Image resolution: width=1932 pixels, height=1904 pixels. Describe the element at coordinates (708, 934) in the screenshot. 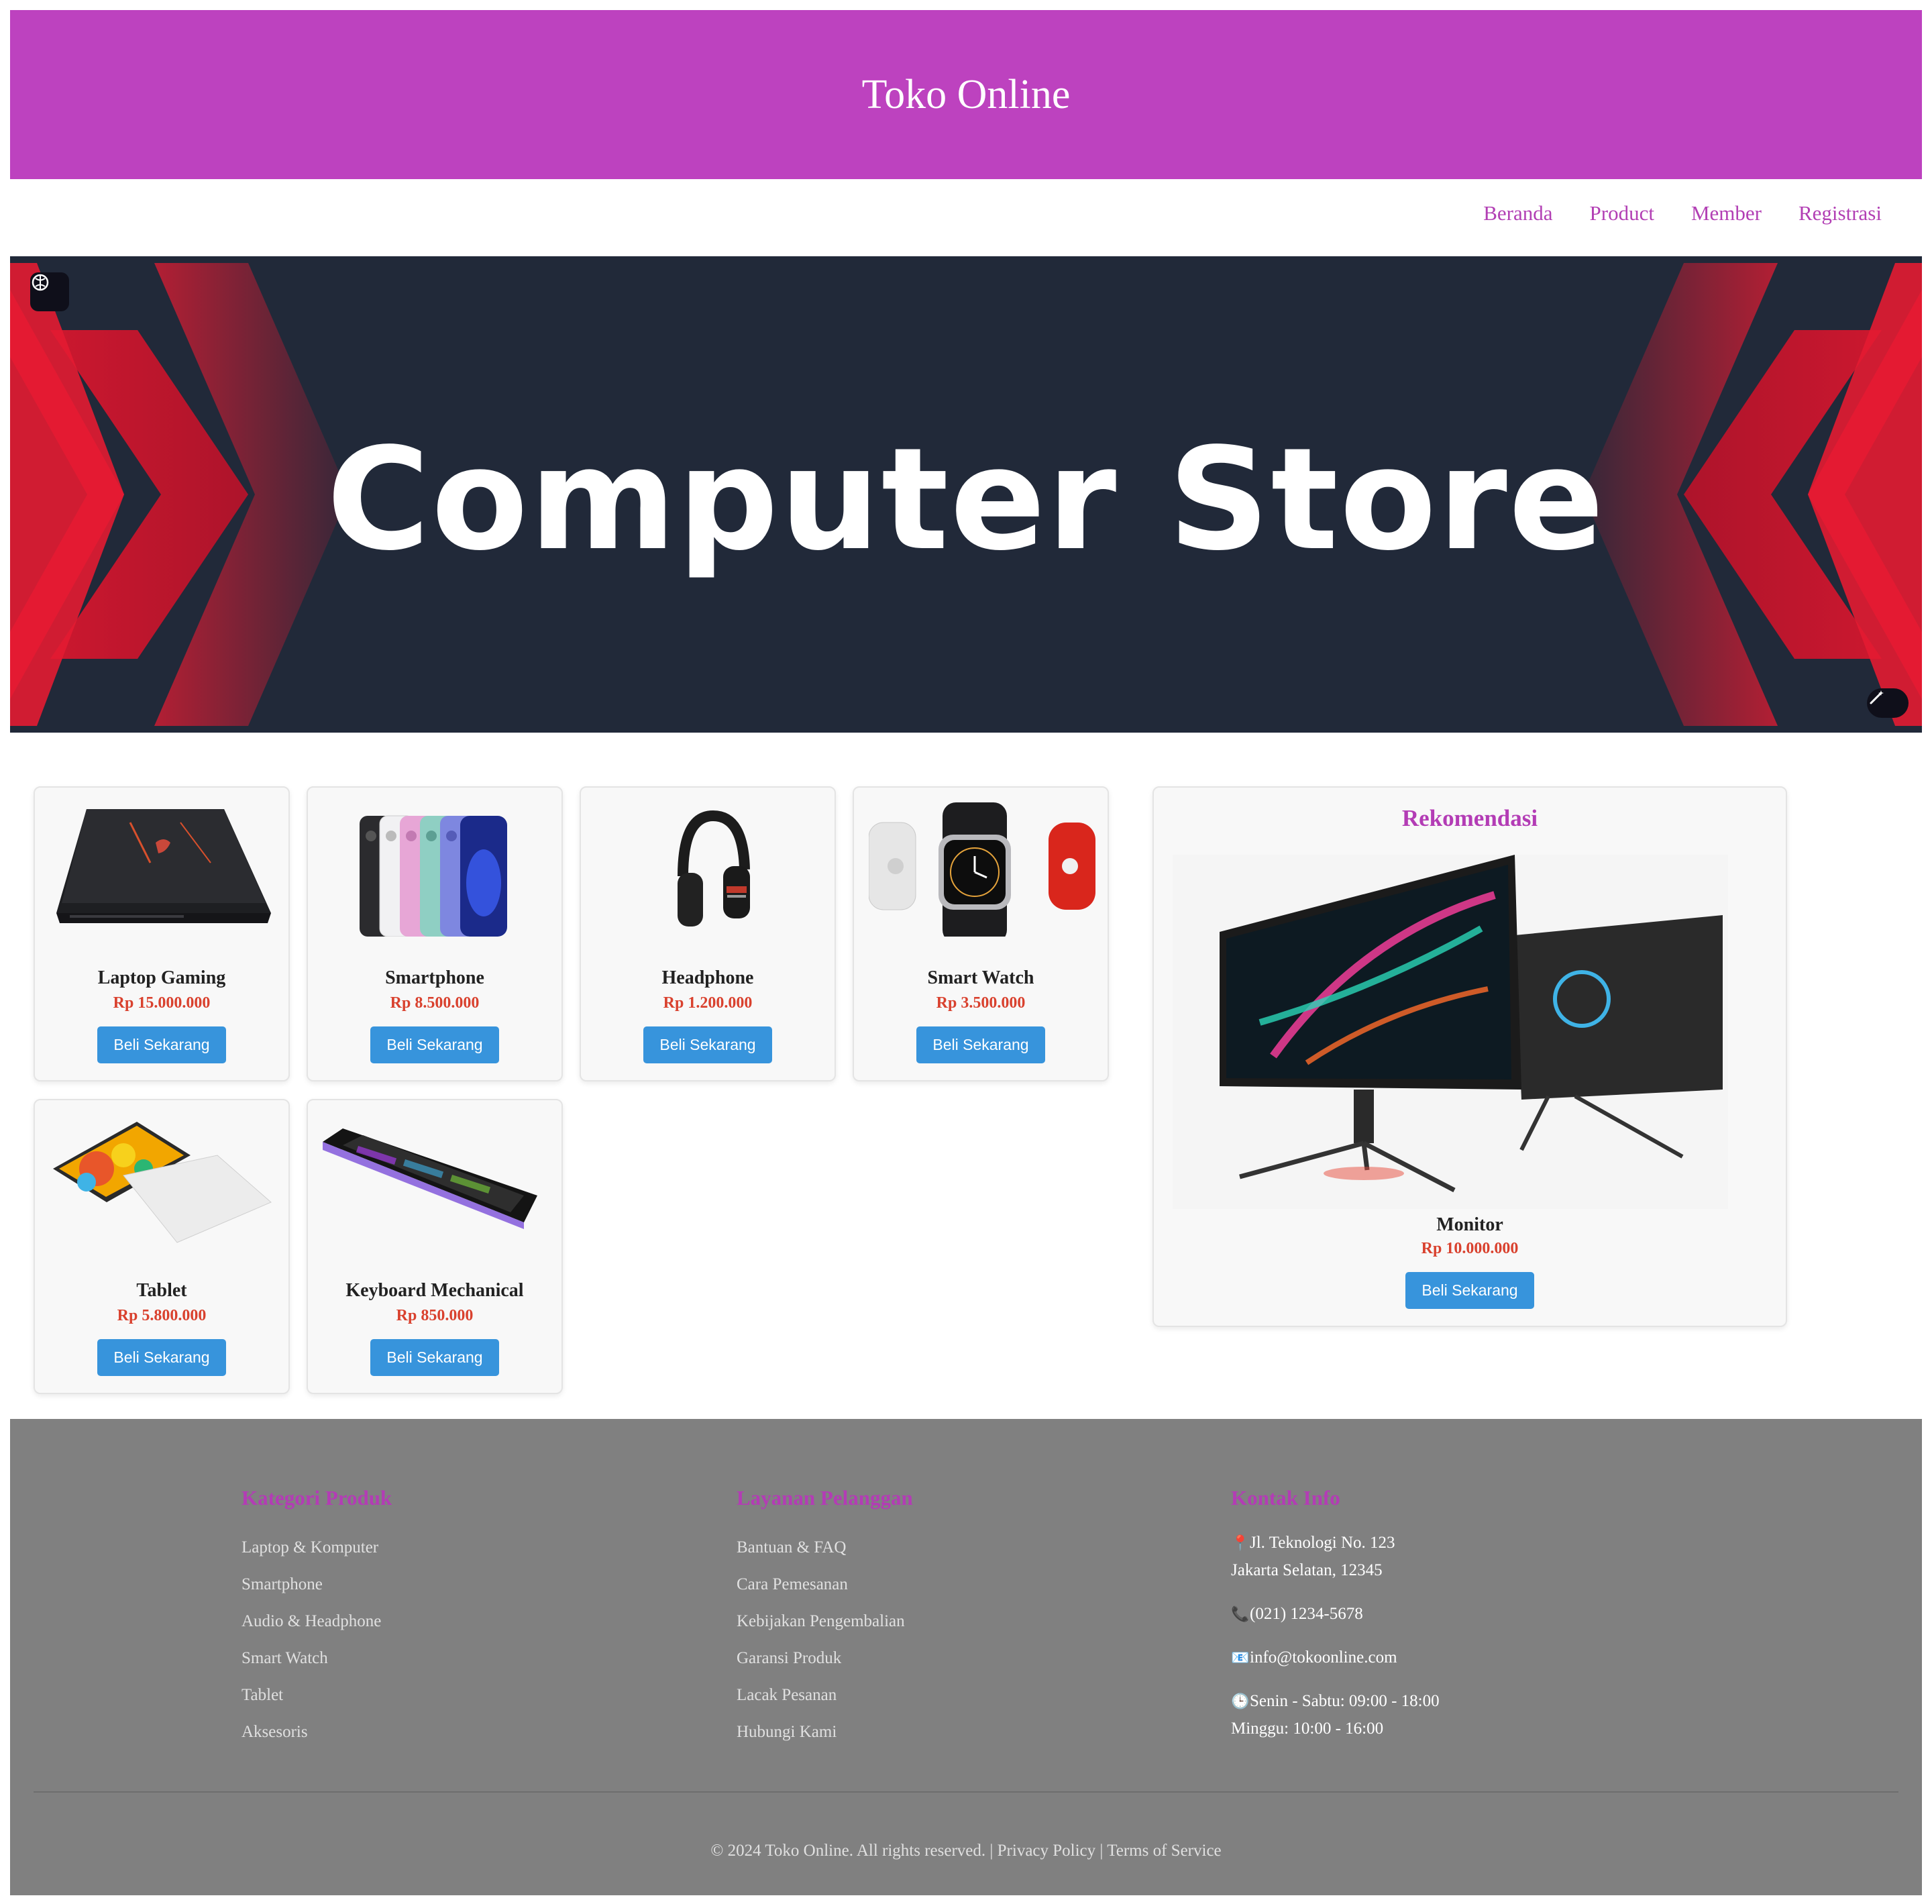

I see `product-card-headphone: Headphone Rp 1.200.000 Beli Sekarang` at that location.